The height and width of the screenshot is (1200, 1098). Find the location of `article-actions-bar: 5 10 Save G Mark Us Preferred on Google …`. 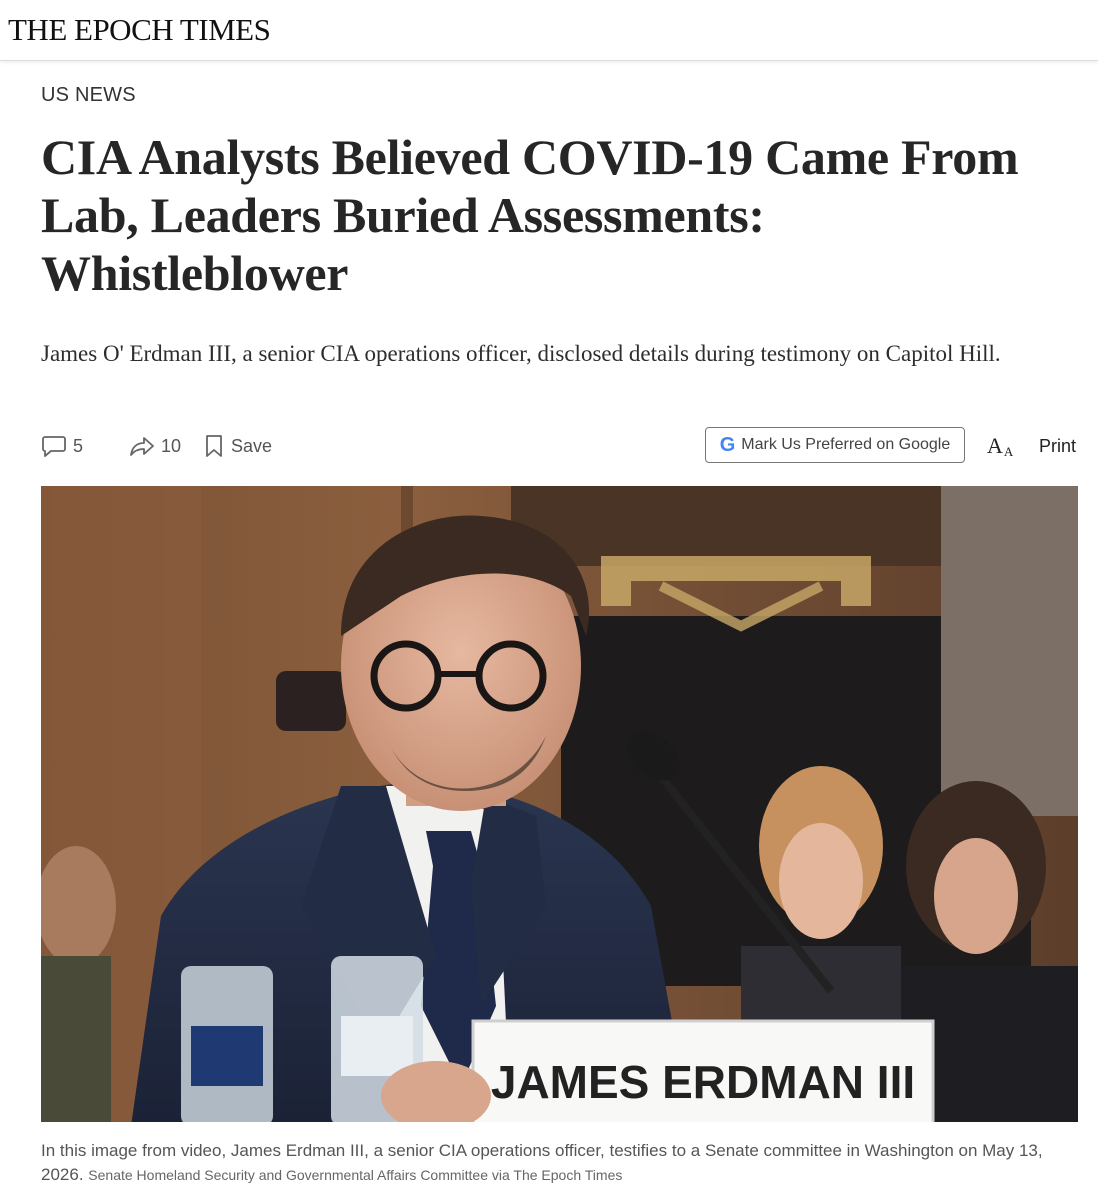

article-actions-bar: 5 10 Save G Mark Us Preferred on Google … is located at coordinates (559, 446).